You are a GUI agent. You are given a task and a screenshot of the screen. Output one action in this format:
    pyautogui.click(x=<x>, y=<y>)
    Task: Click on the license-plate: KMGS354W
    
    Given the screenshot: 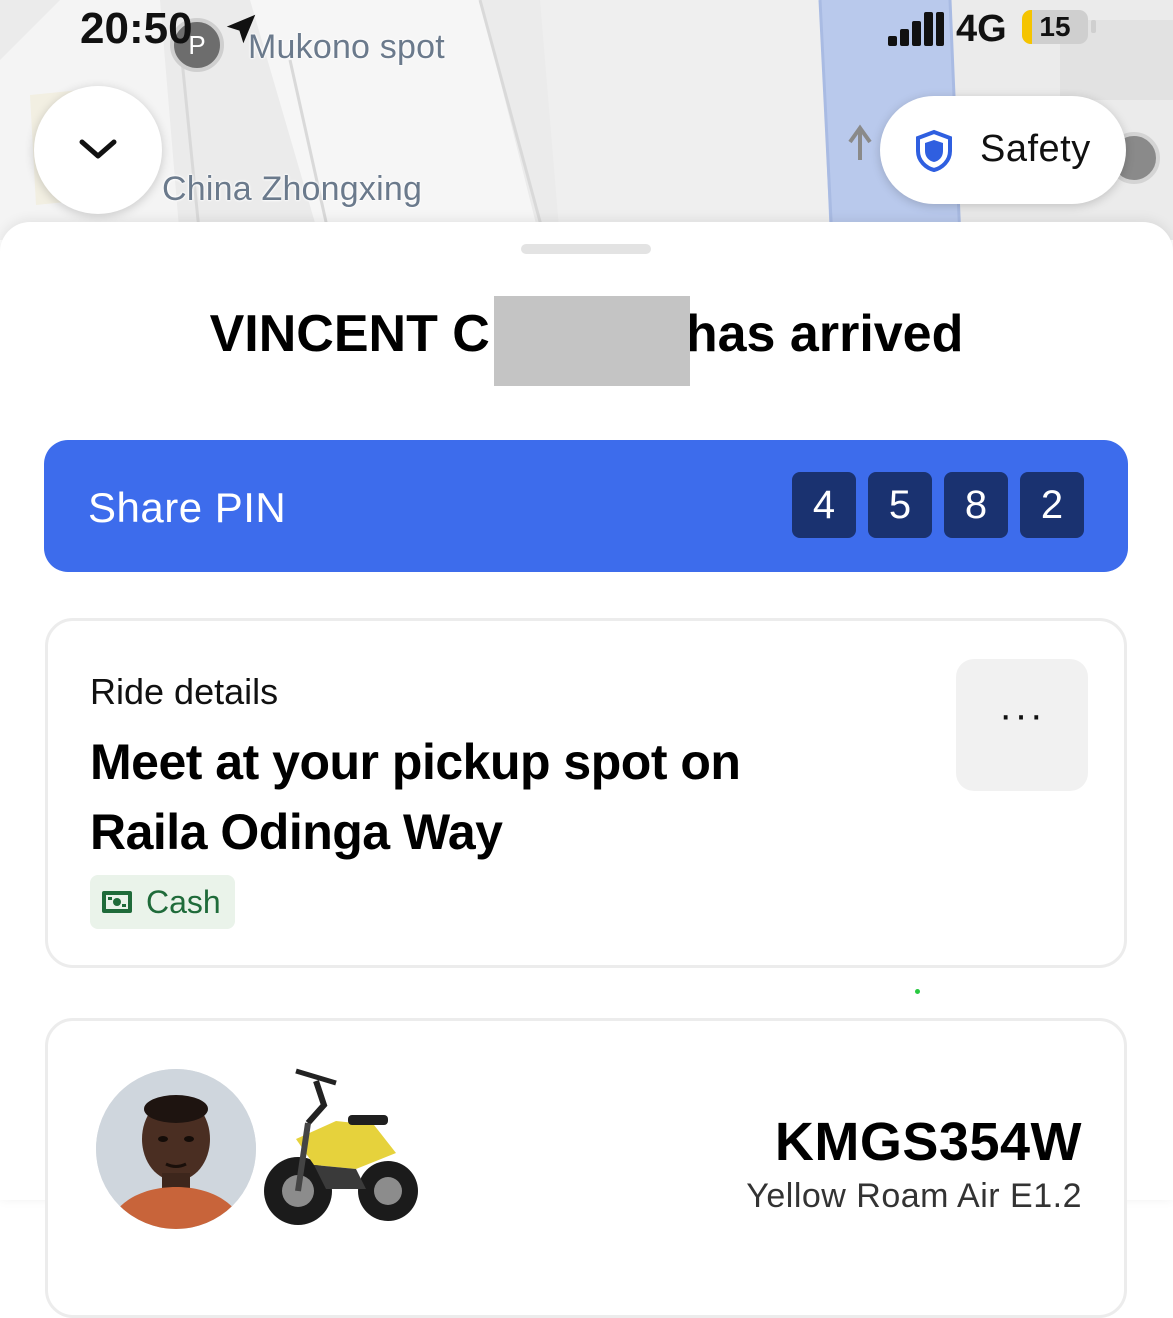 What is the action you would take?
    pyautogui.click(x=928, y=1142)
    